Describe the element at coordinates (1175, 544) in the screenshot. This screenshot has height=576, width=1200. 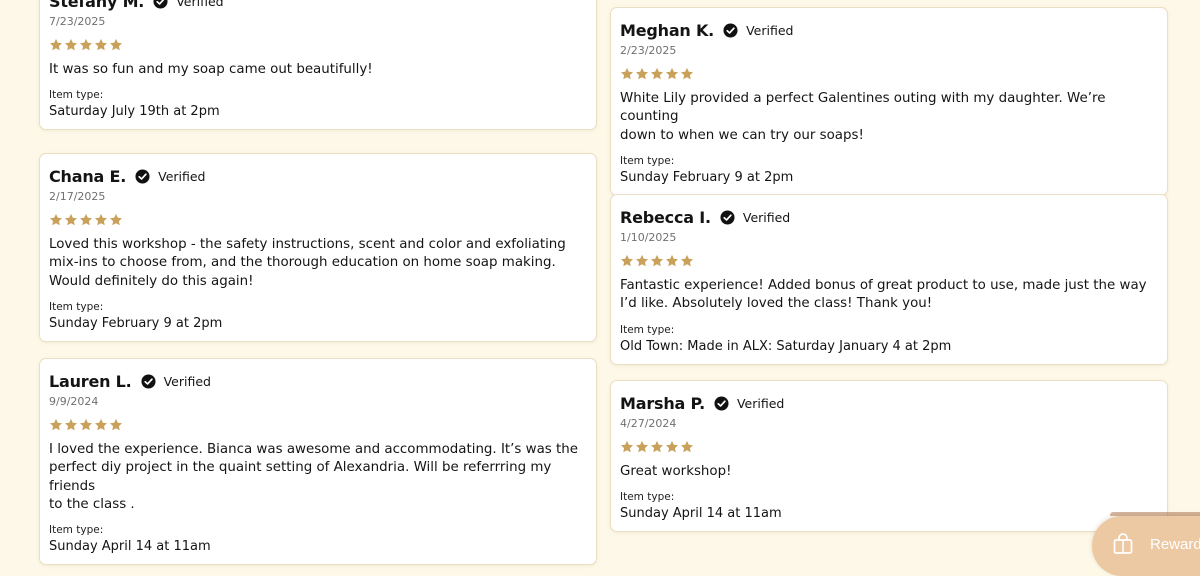
I see `rewards-label: Reward` at that location.